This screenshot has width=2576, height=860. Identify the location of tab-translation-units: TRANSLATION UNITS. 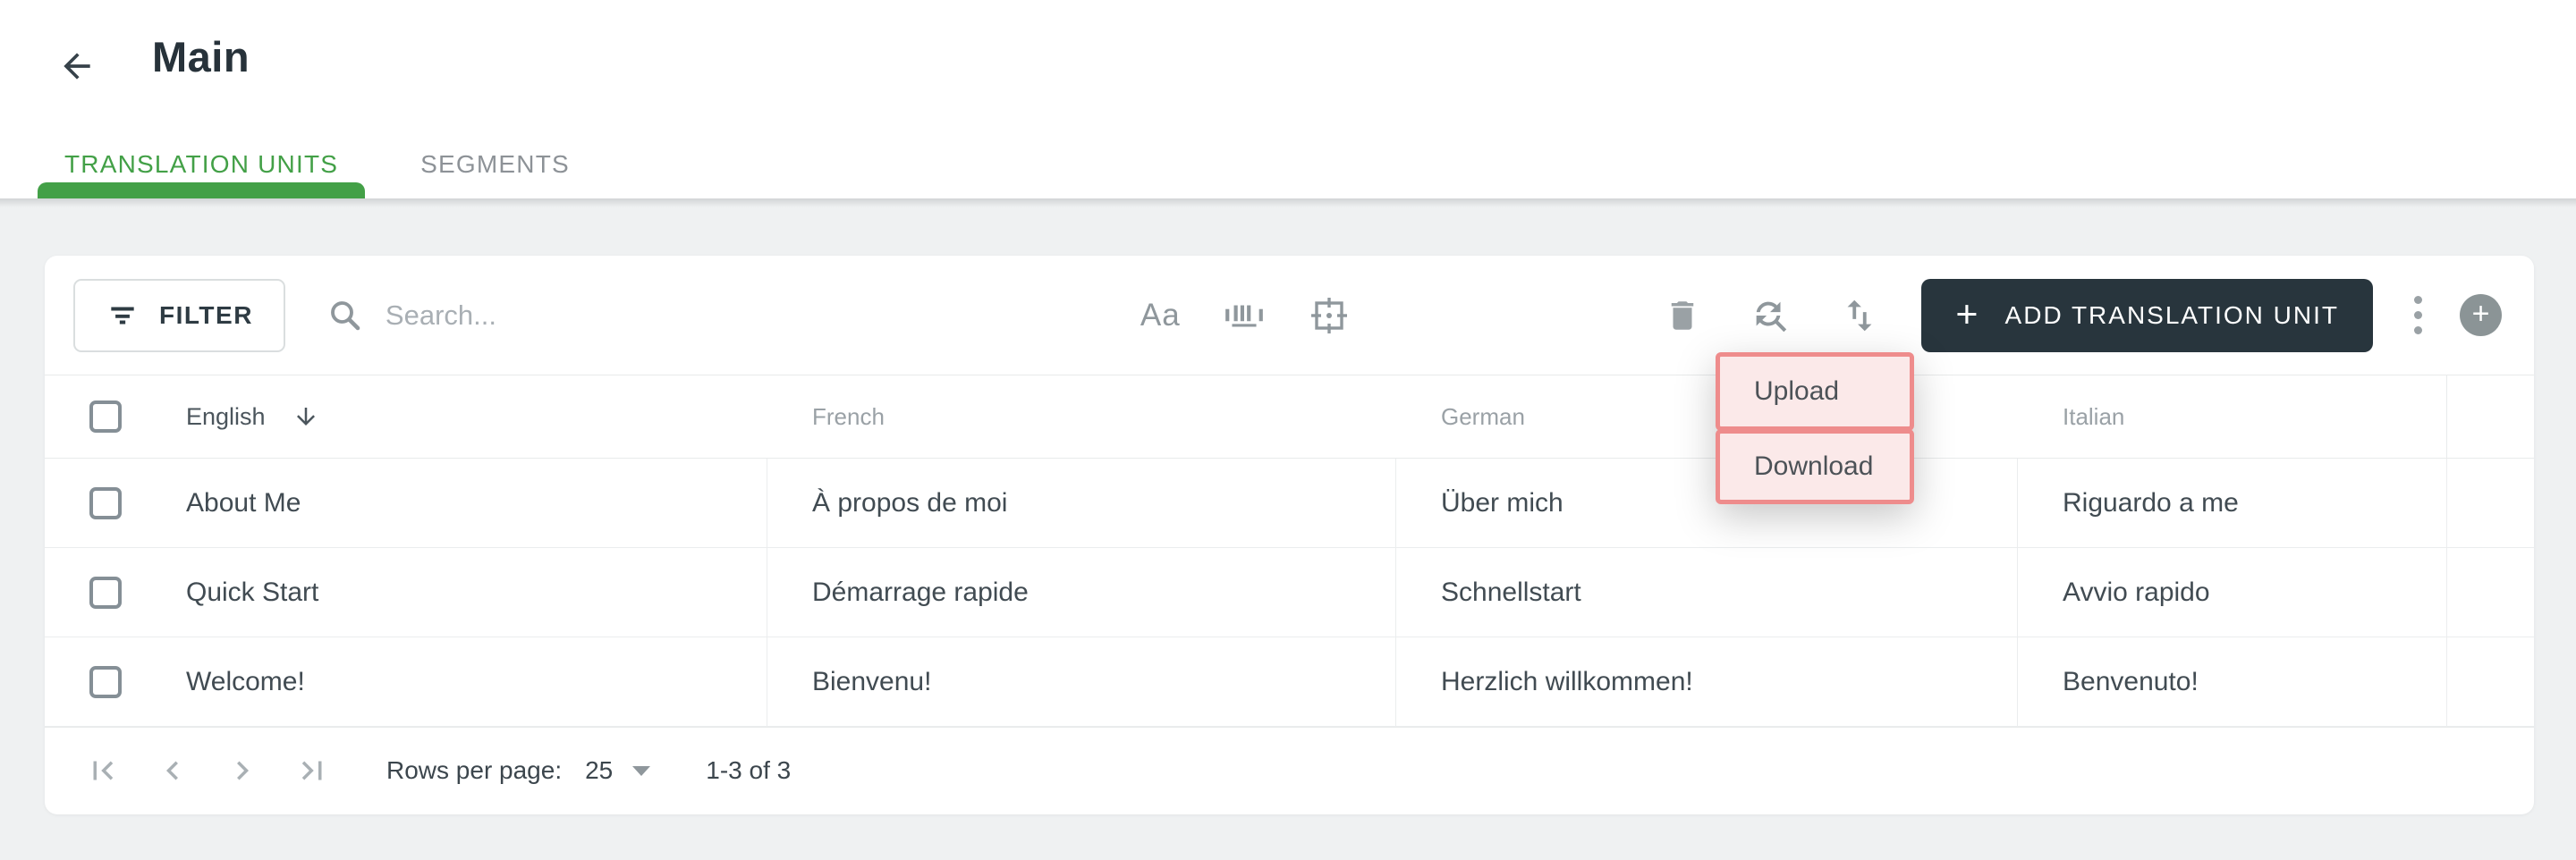
(202, 165).